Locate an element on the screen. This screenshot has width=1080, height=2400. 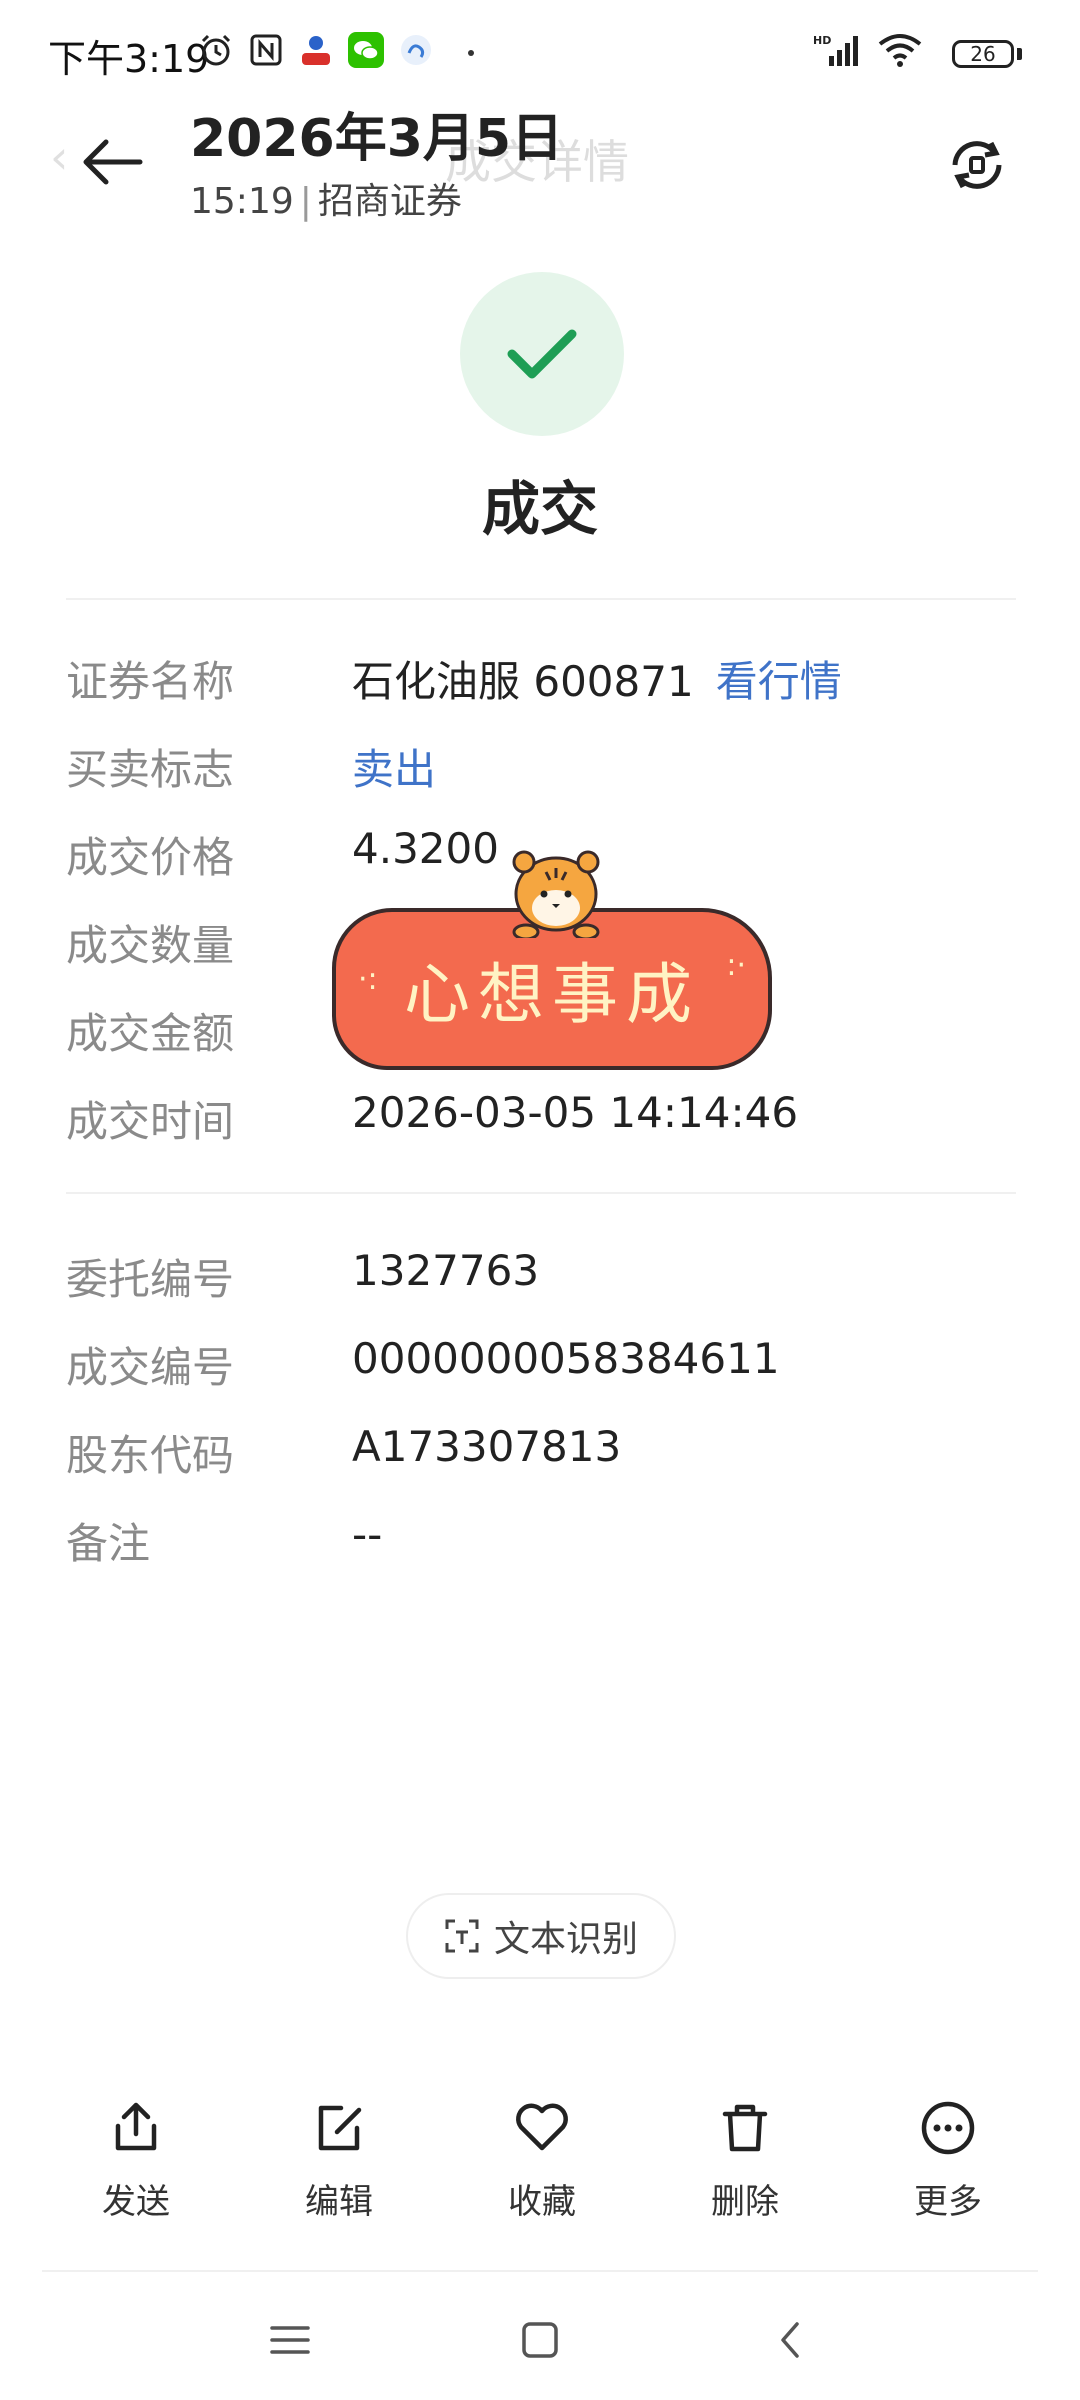
back-arrow-icon is located at coordinates (113, 162).